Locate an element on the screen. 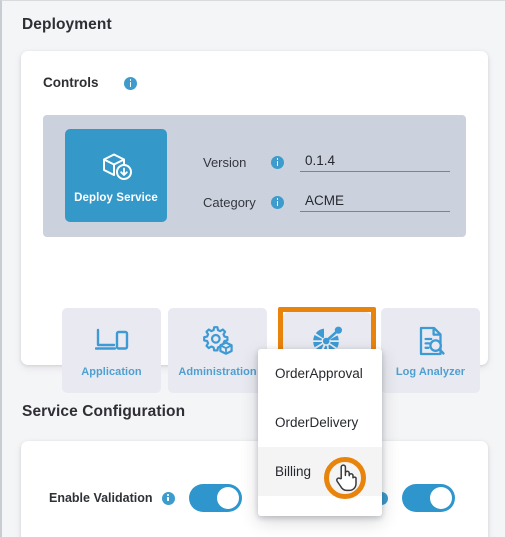 The image size is (505, 537). dropdown-item-order-delivery: OrderDelivery is located at coordinates (320, 422).